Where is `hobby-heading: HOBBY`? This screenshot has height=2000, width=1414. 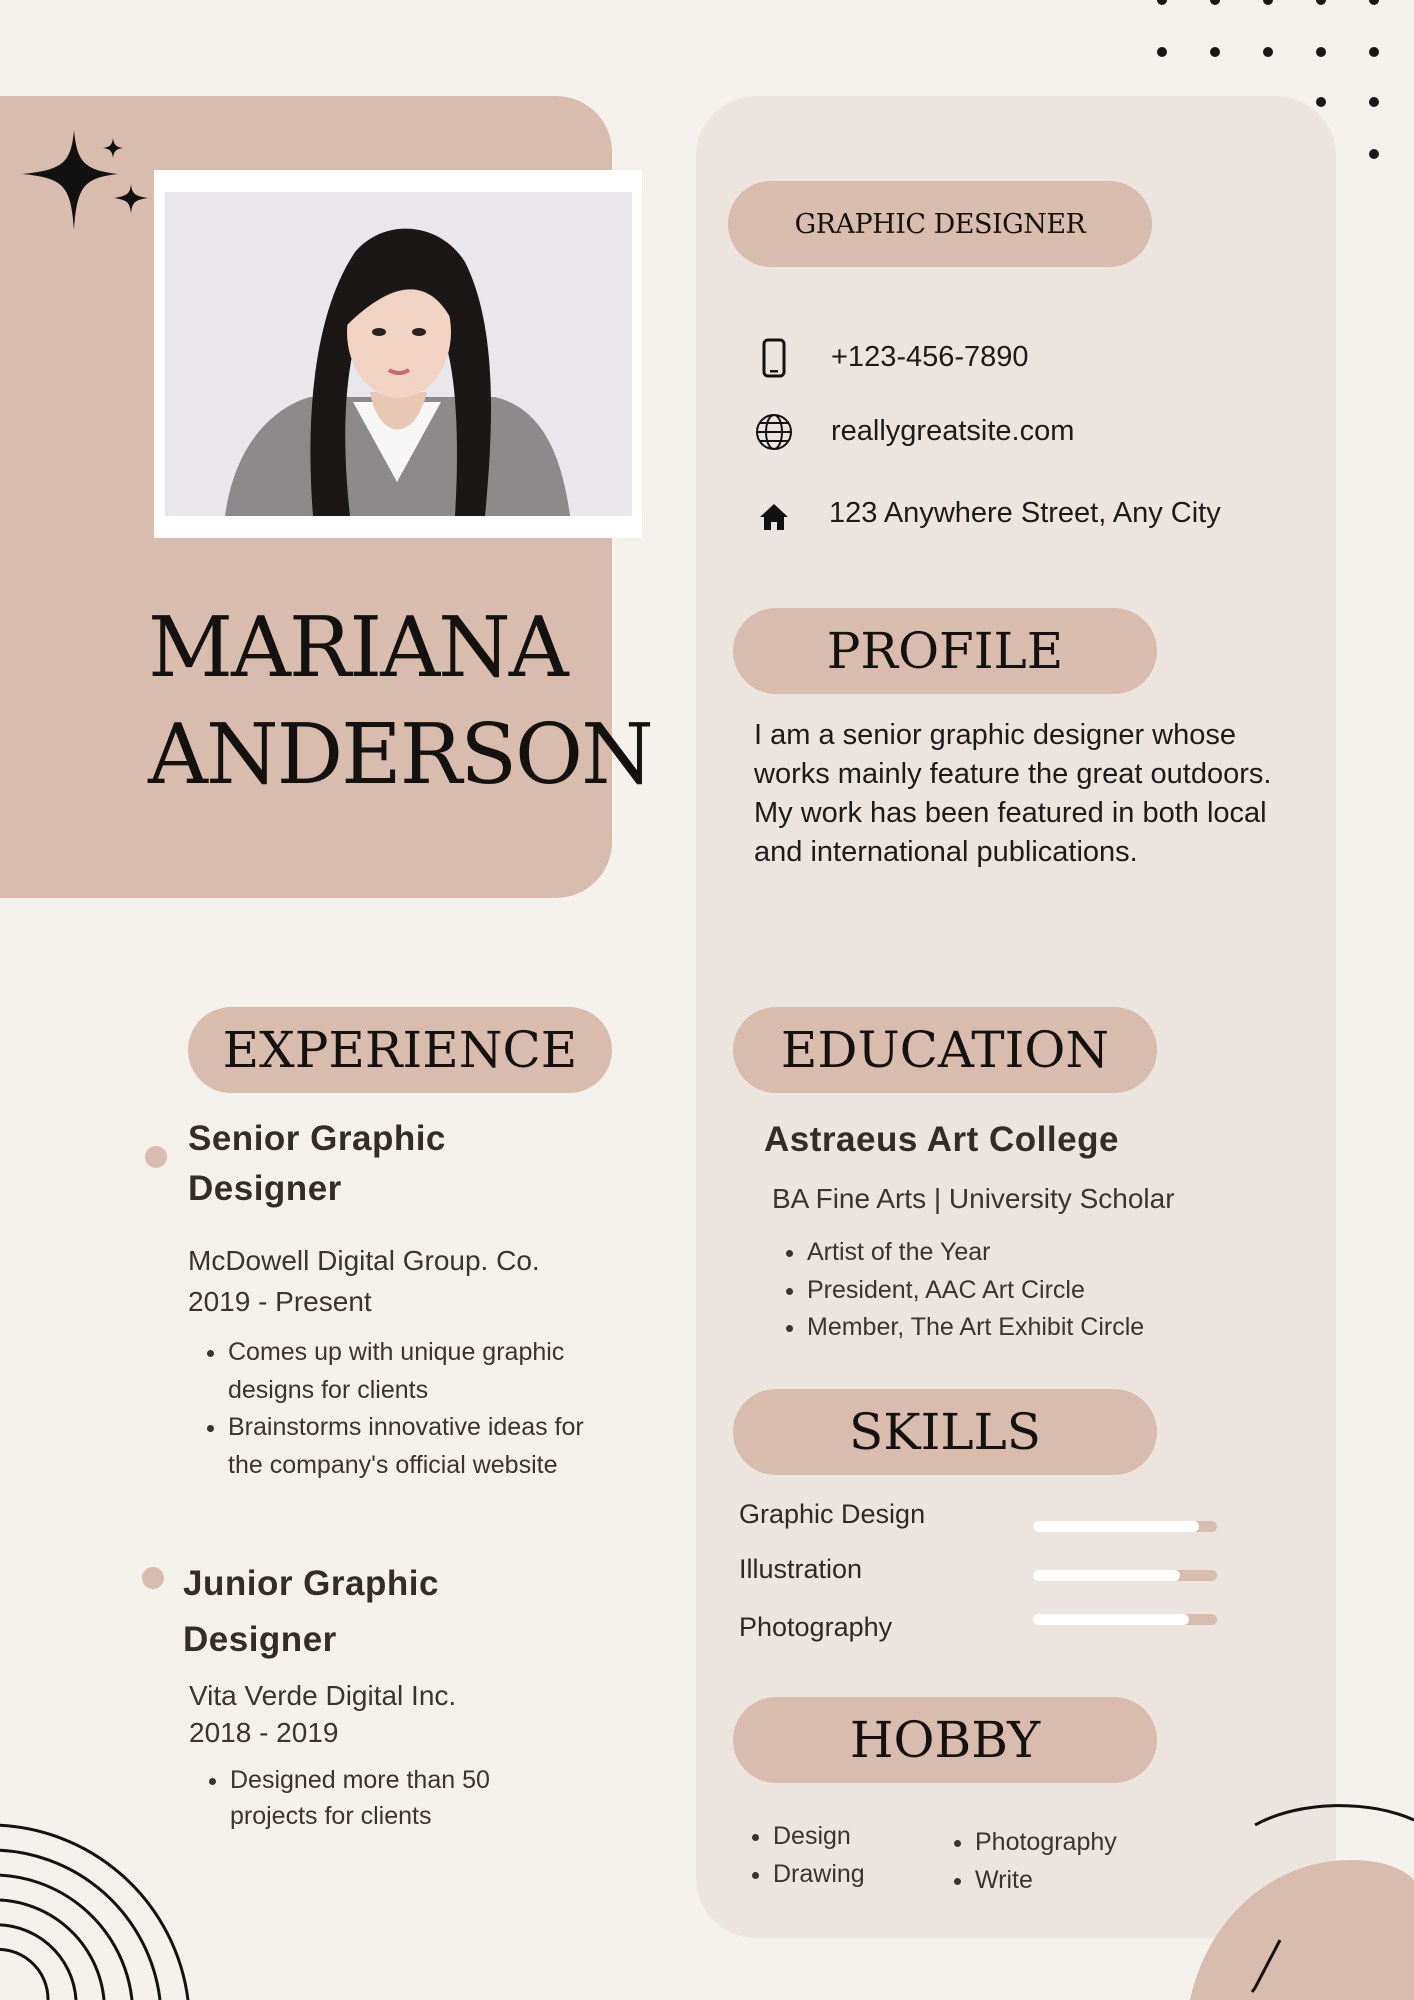
hobby-heading: HOBBY is located at coordinates (945, 1740).